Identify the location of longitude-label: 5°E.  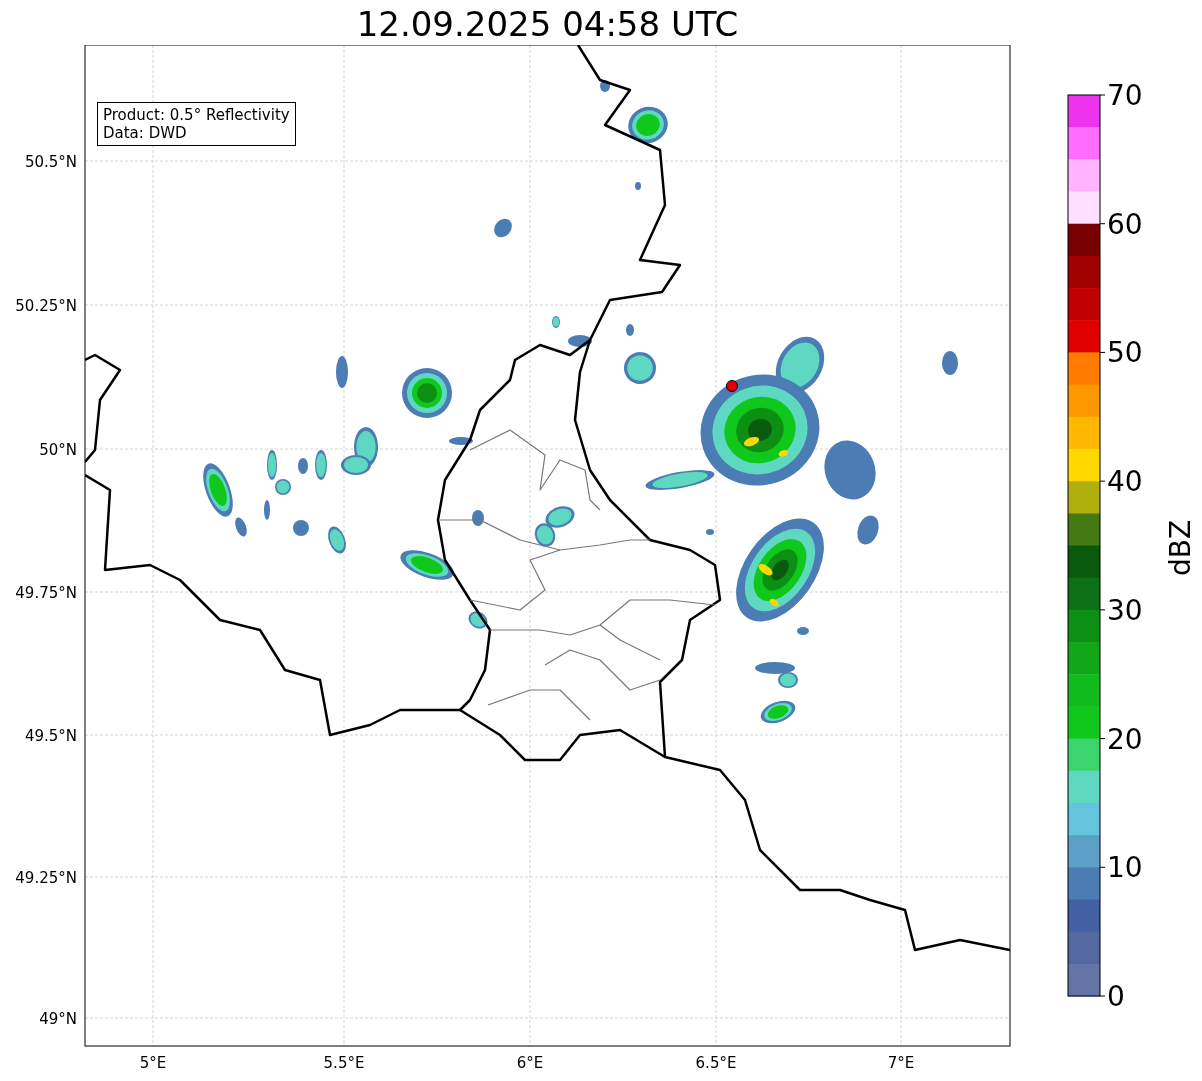
(153, 1063).